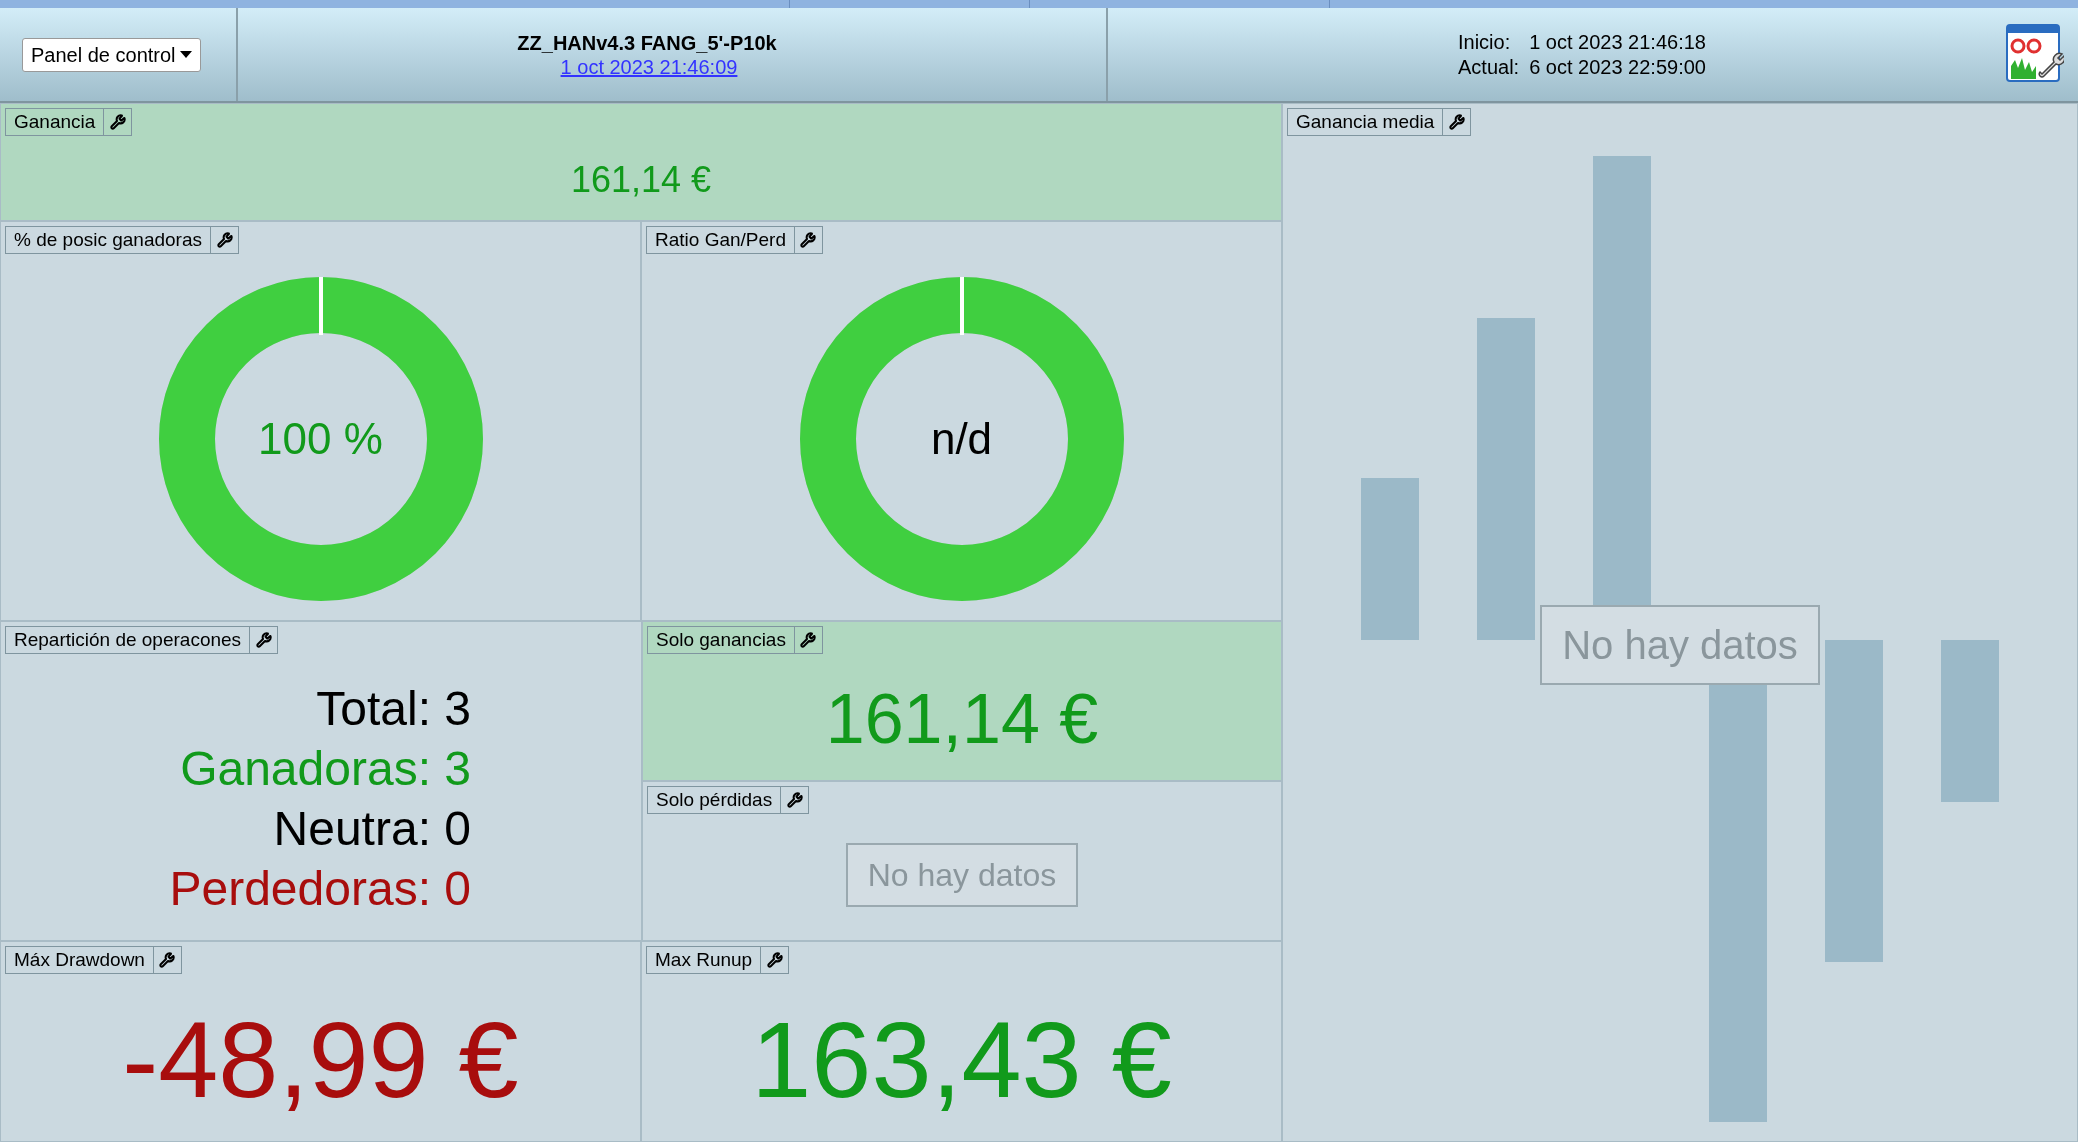 Image resolution: width=2078 pixels, height=1142 pixels. What do you see at coordinates (320, 439) in the screenshot?
I see `donut-value: 100 %` at bounding box center [320, 439].